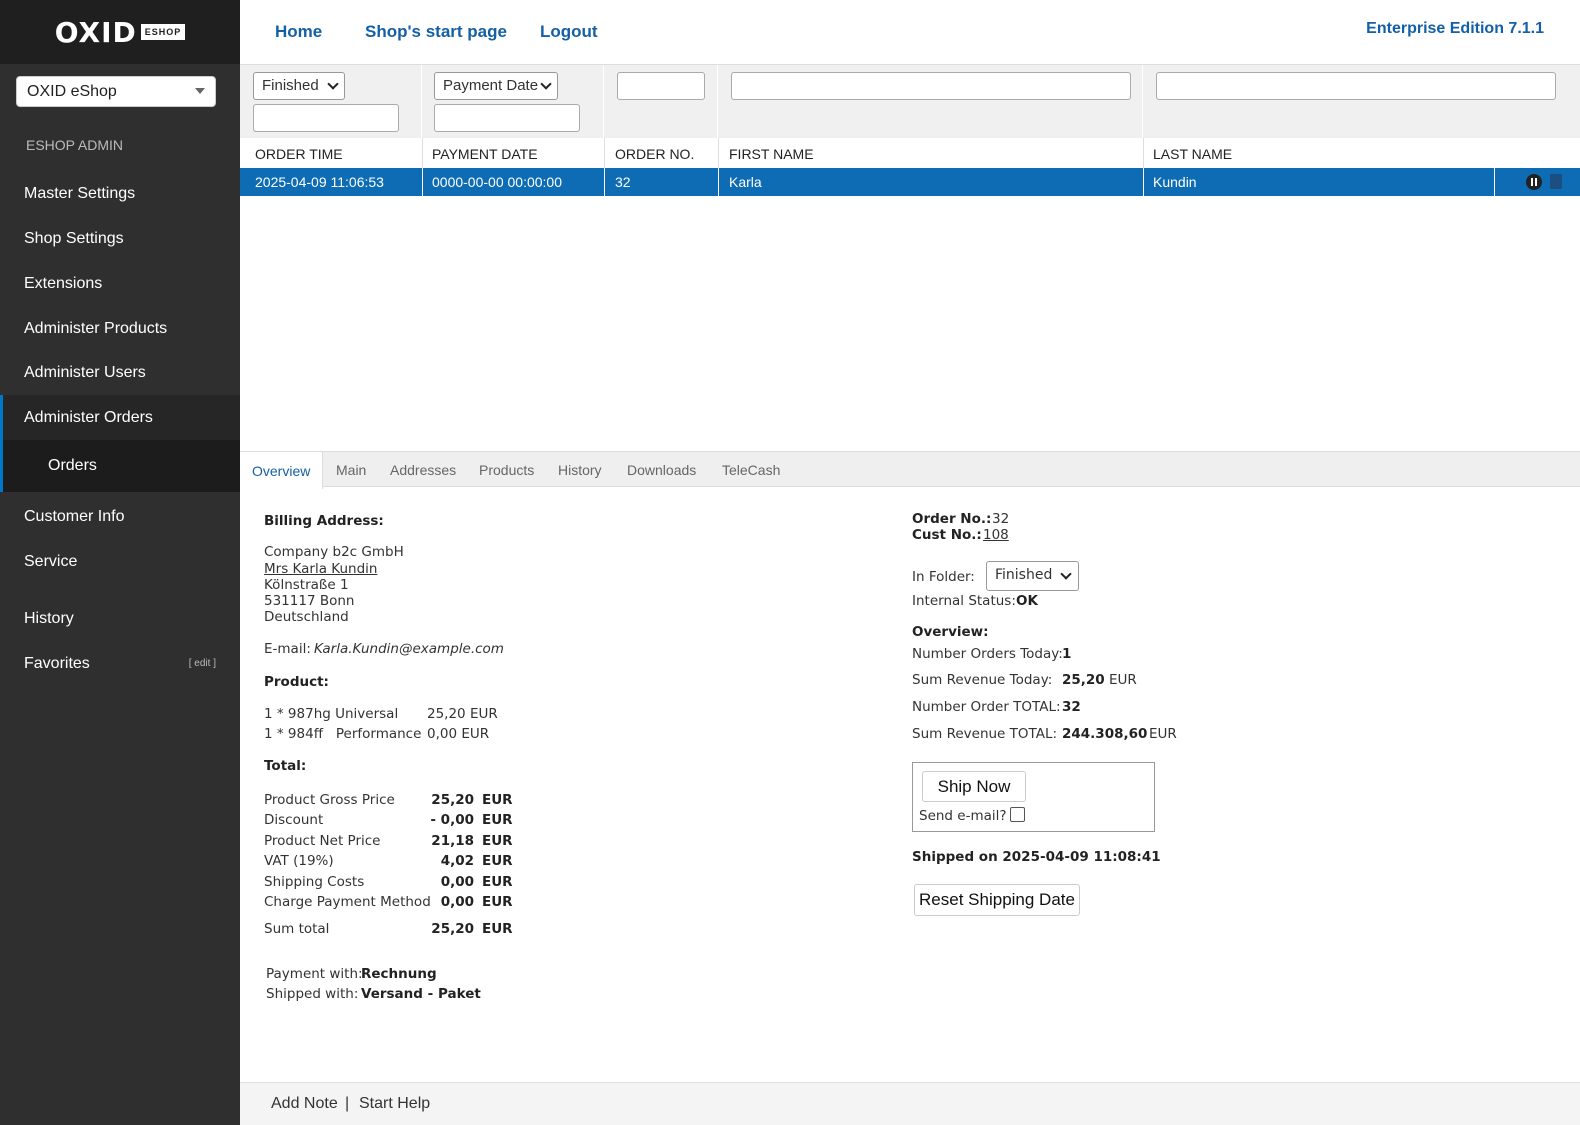  I want to click on start-help-link: Start Help, so click(394, 1104).